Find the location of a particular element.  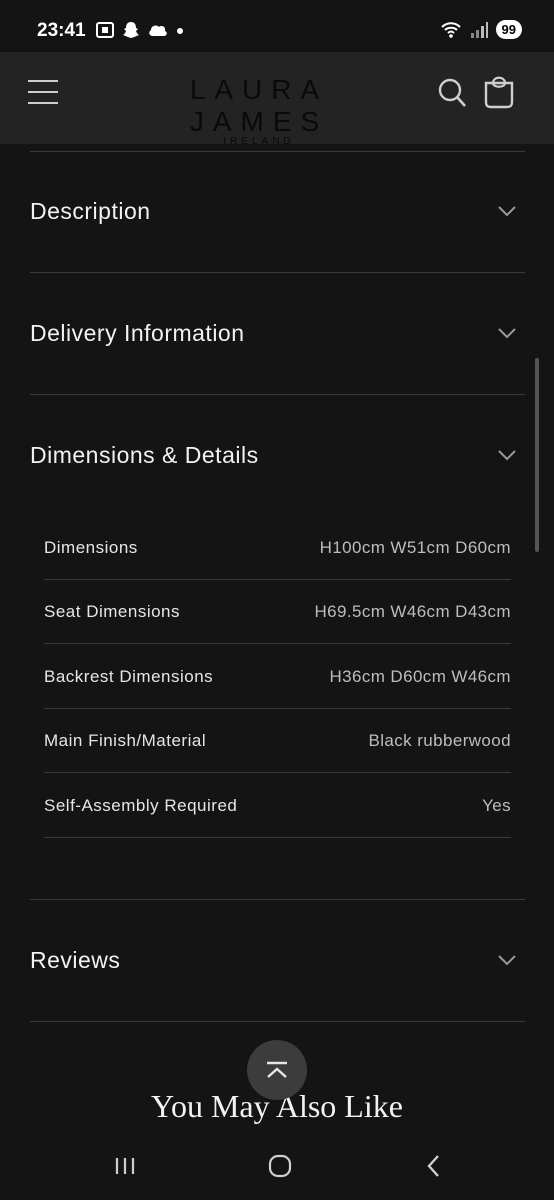

snapchat-icon is located at coordinates (131, 30).